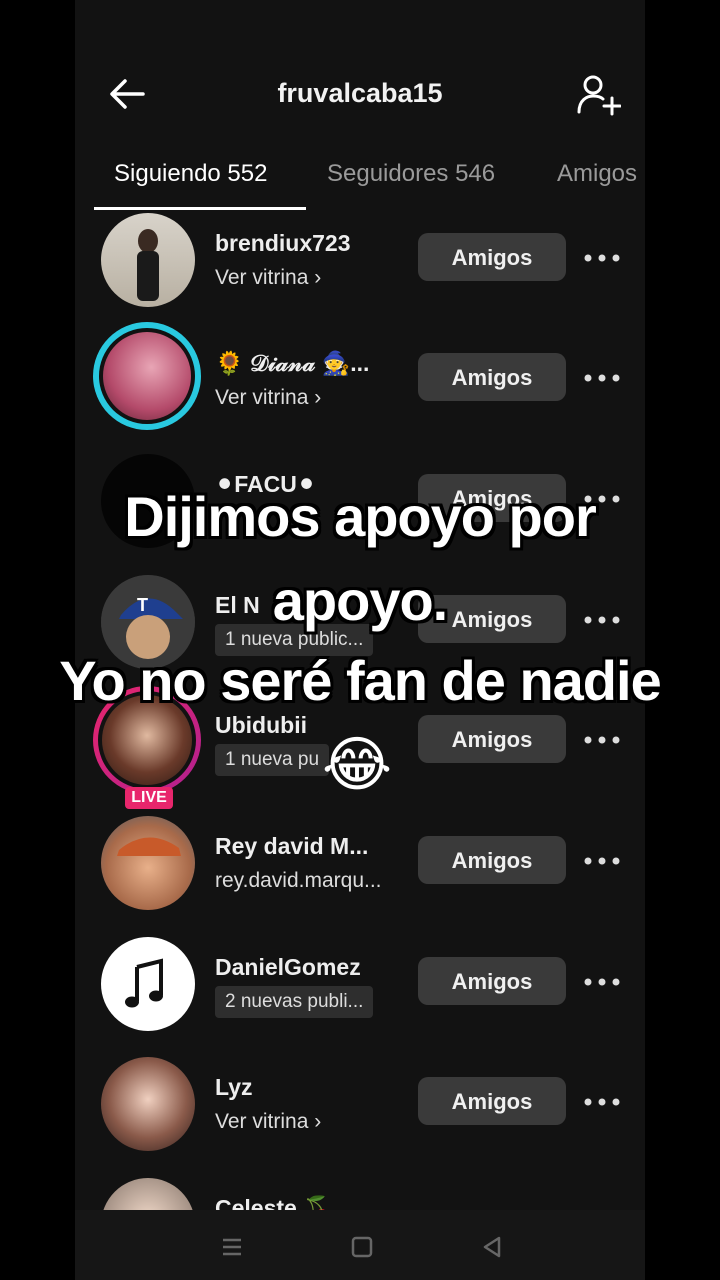 Image resolution: width=720 pixels, height=1280 pixels. Describe the element at coordinates (144, 983) in the screenshot. I see `music-note-icon` at that location.